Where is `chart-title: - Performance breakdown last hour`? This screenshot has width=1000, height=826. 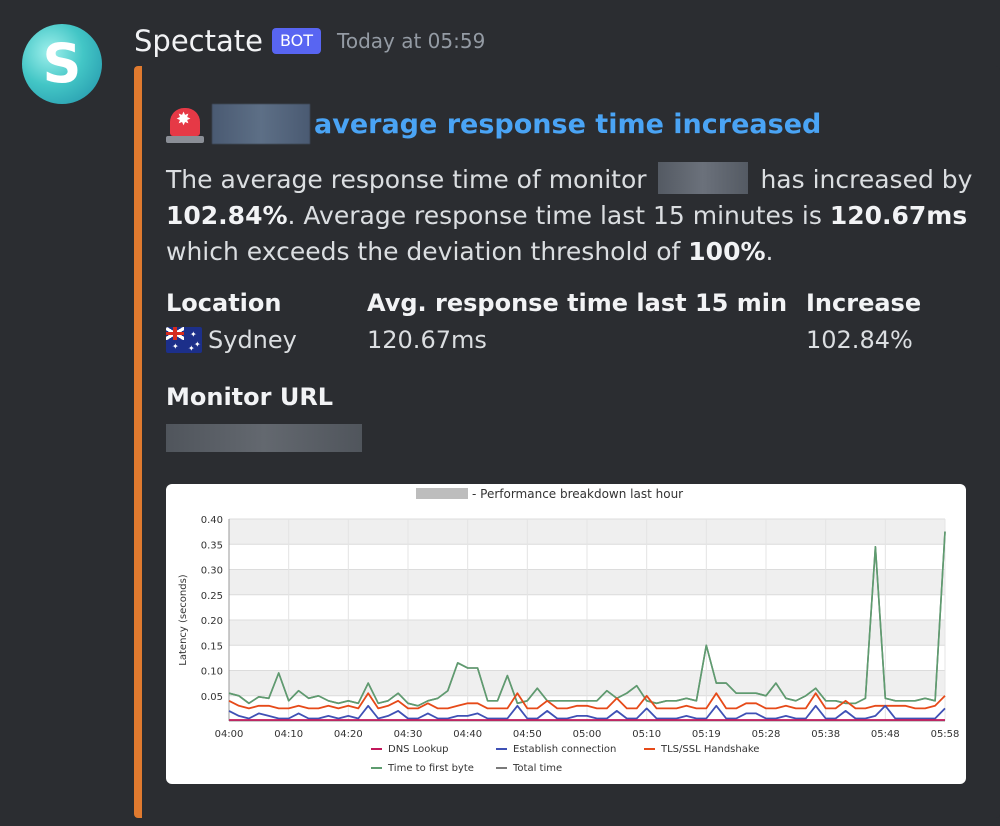
chart-title: - Performance breakdown last hour is located at coordinates (577, 494).